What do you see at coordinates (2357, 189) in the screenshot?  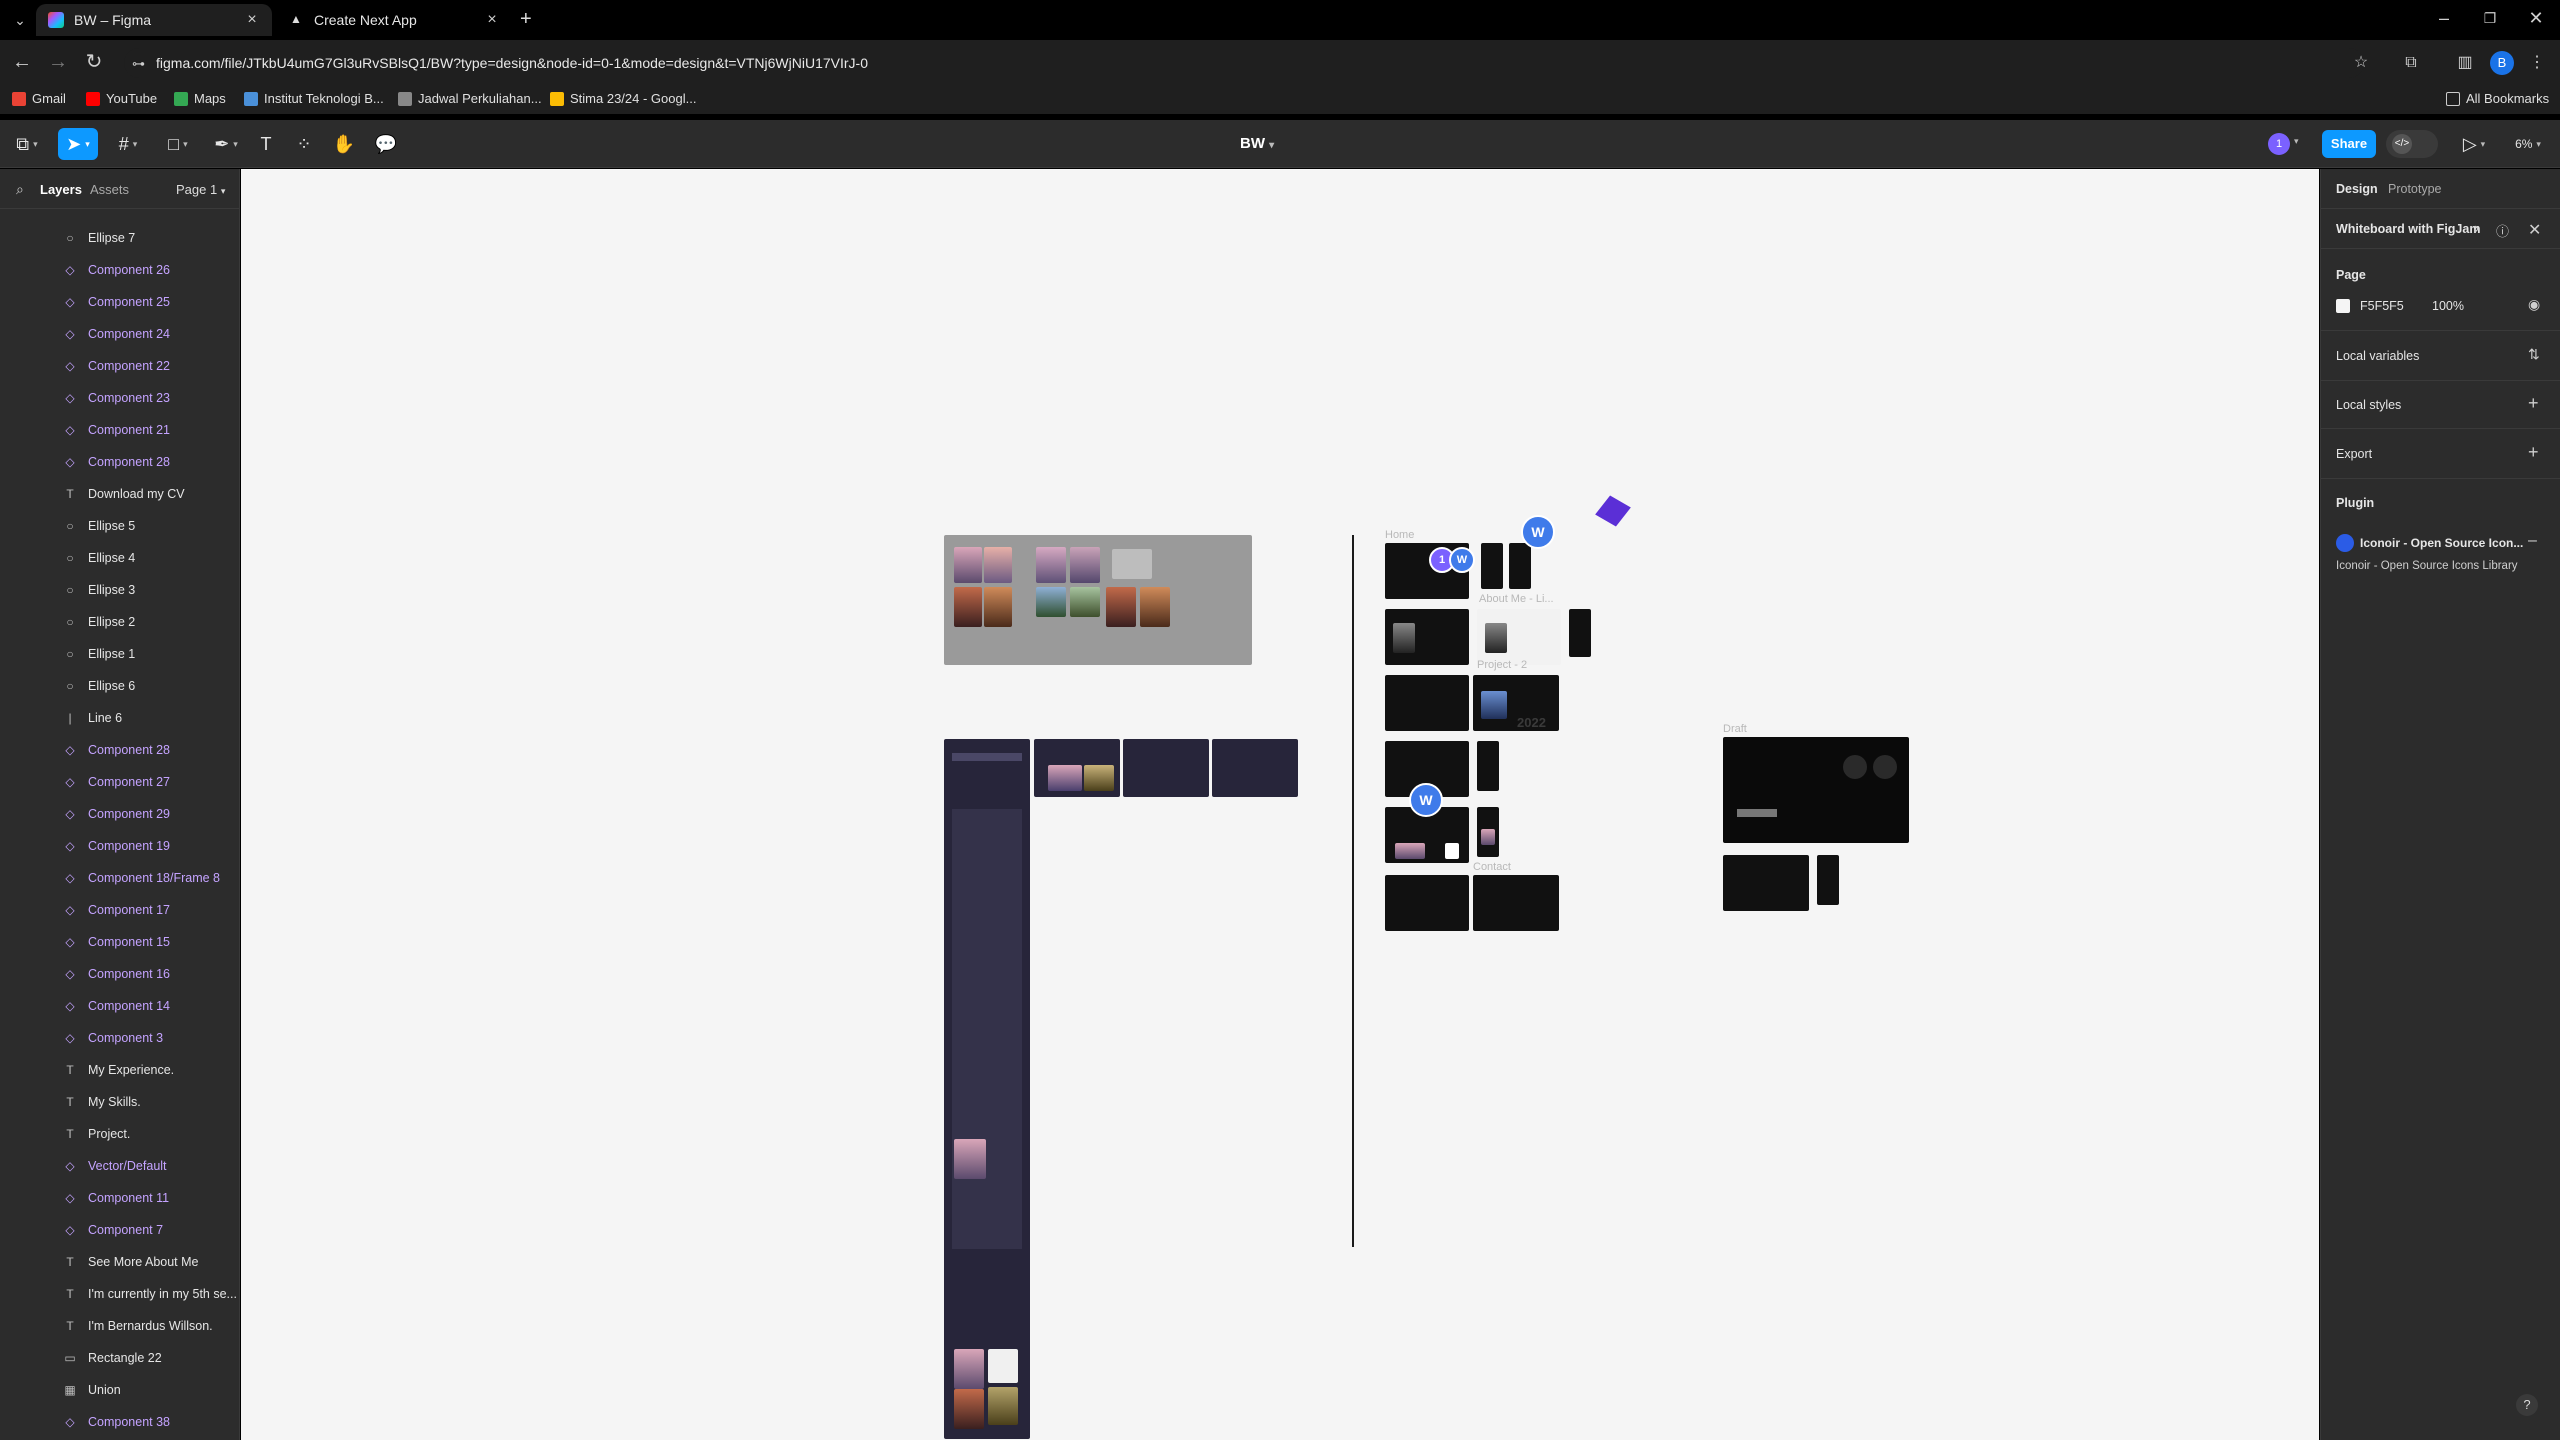 I see `tab-design: Design` at bounding box center [2357, 189].